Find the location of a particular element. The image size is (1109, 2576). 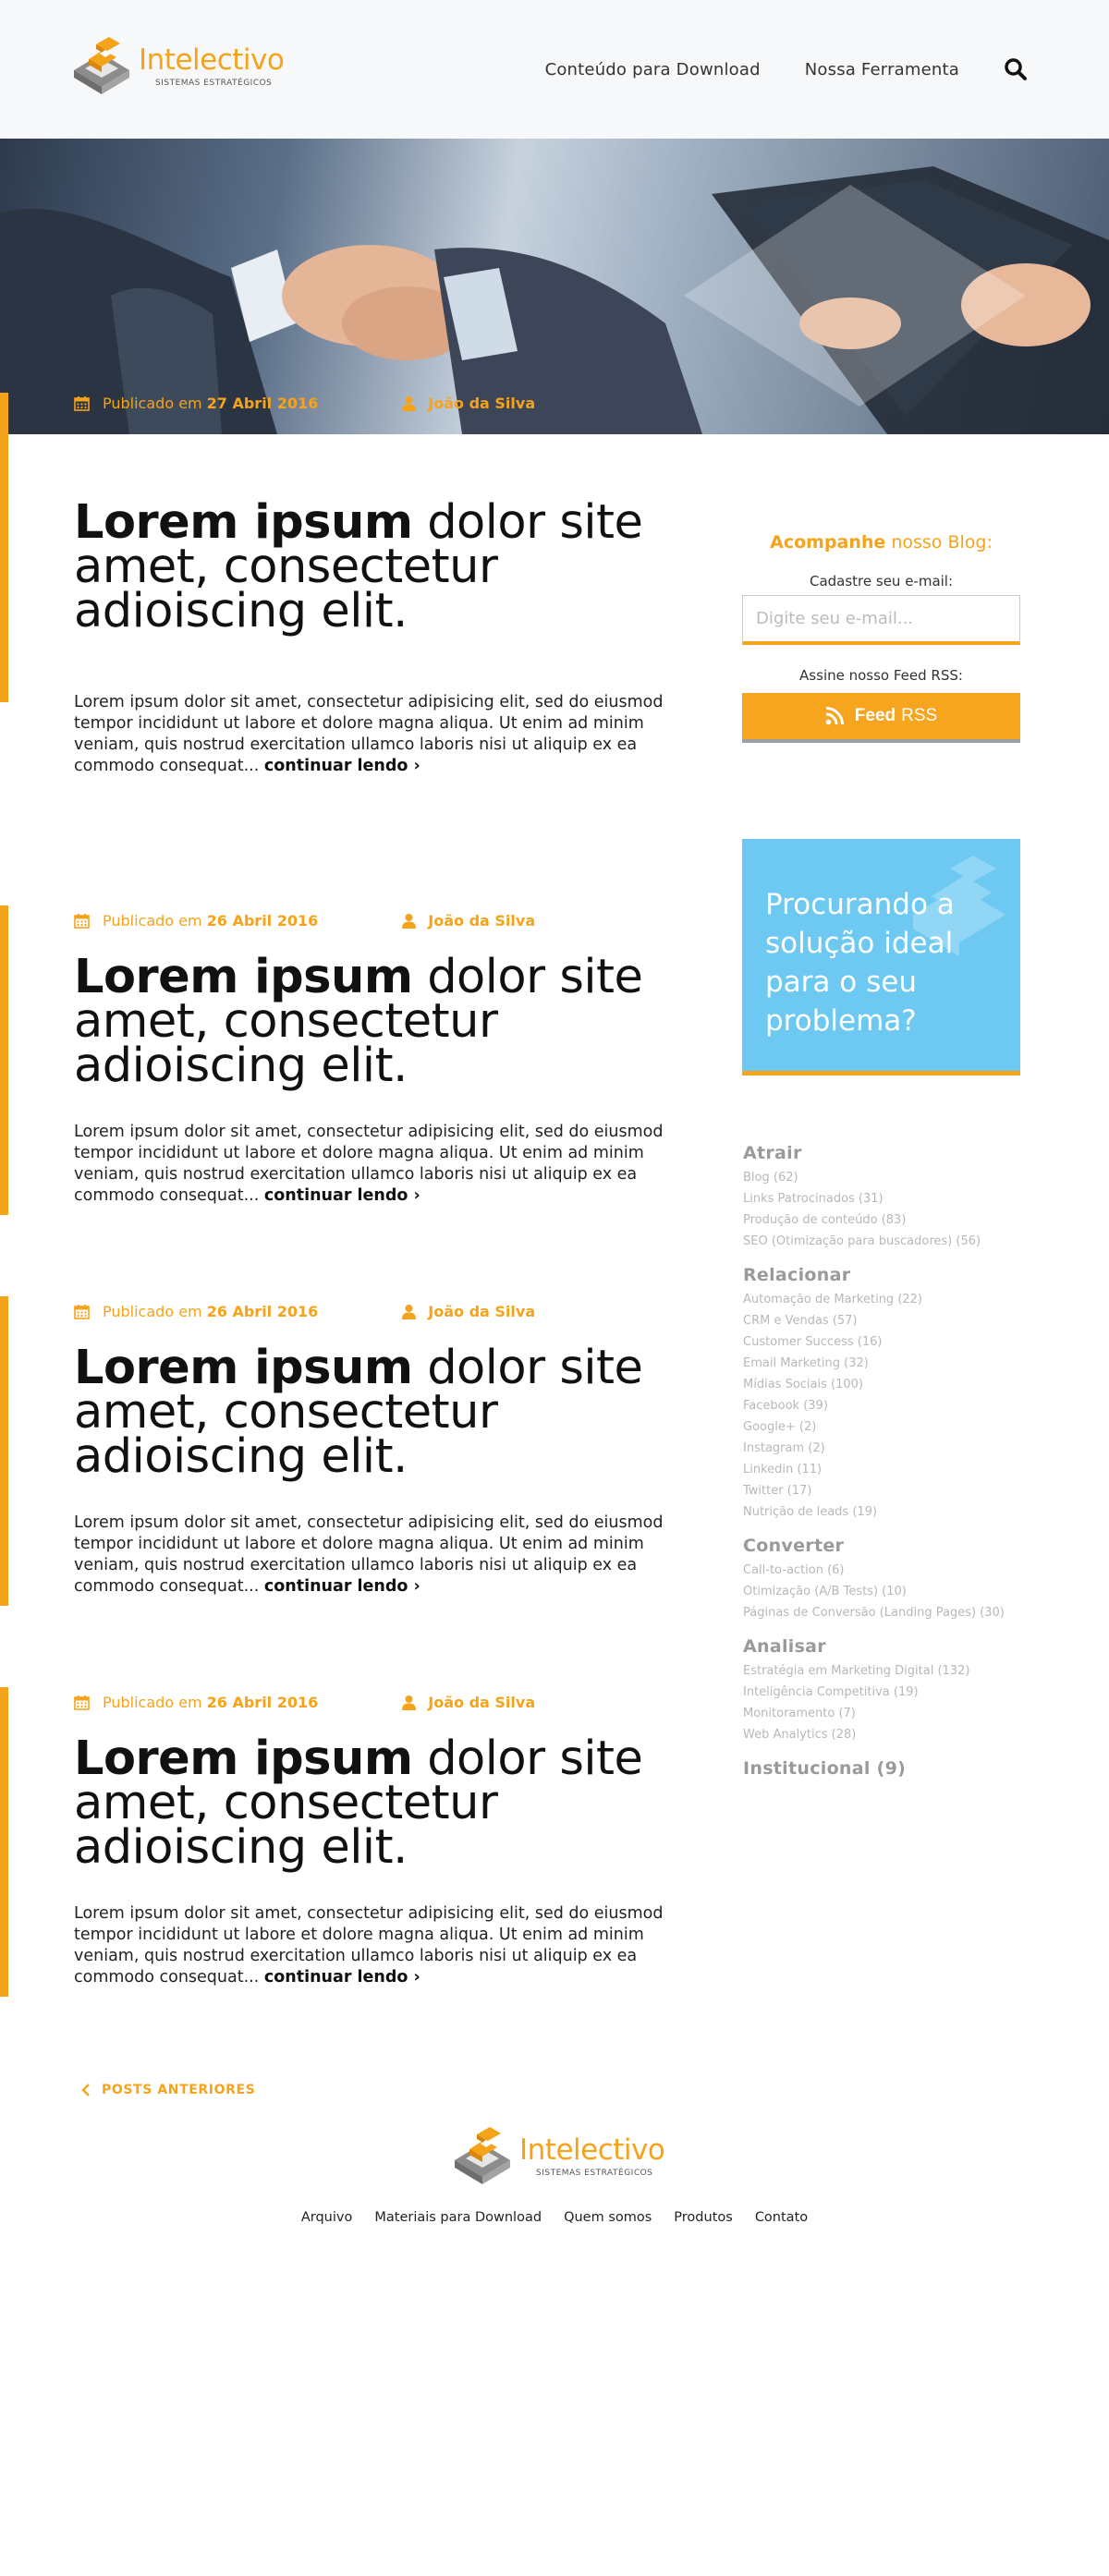

category-item: Linkedin (11) is located at coordinates (891, 1469).